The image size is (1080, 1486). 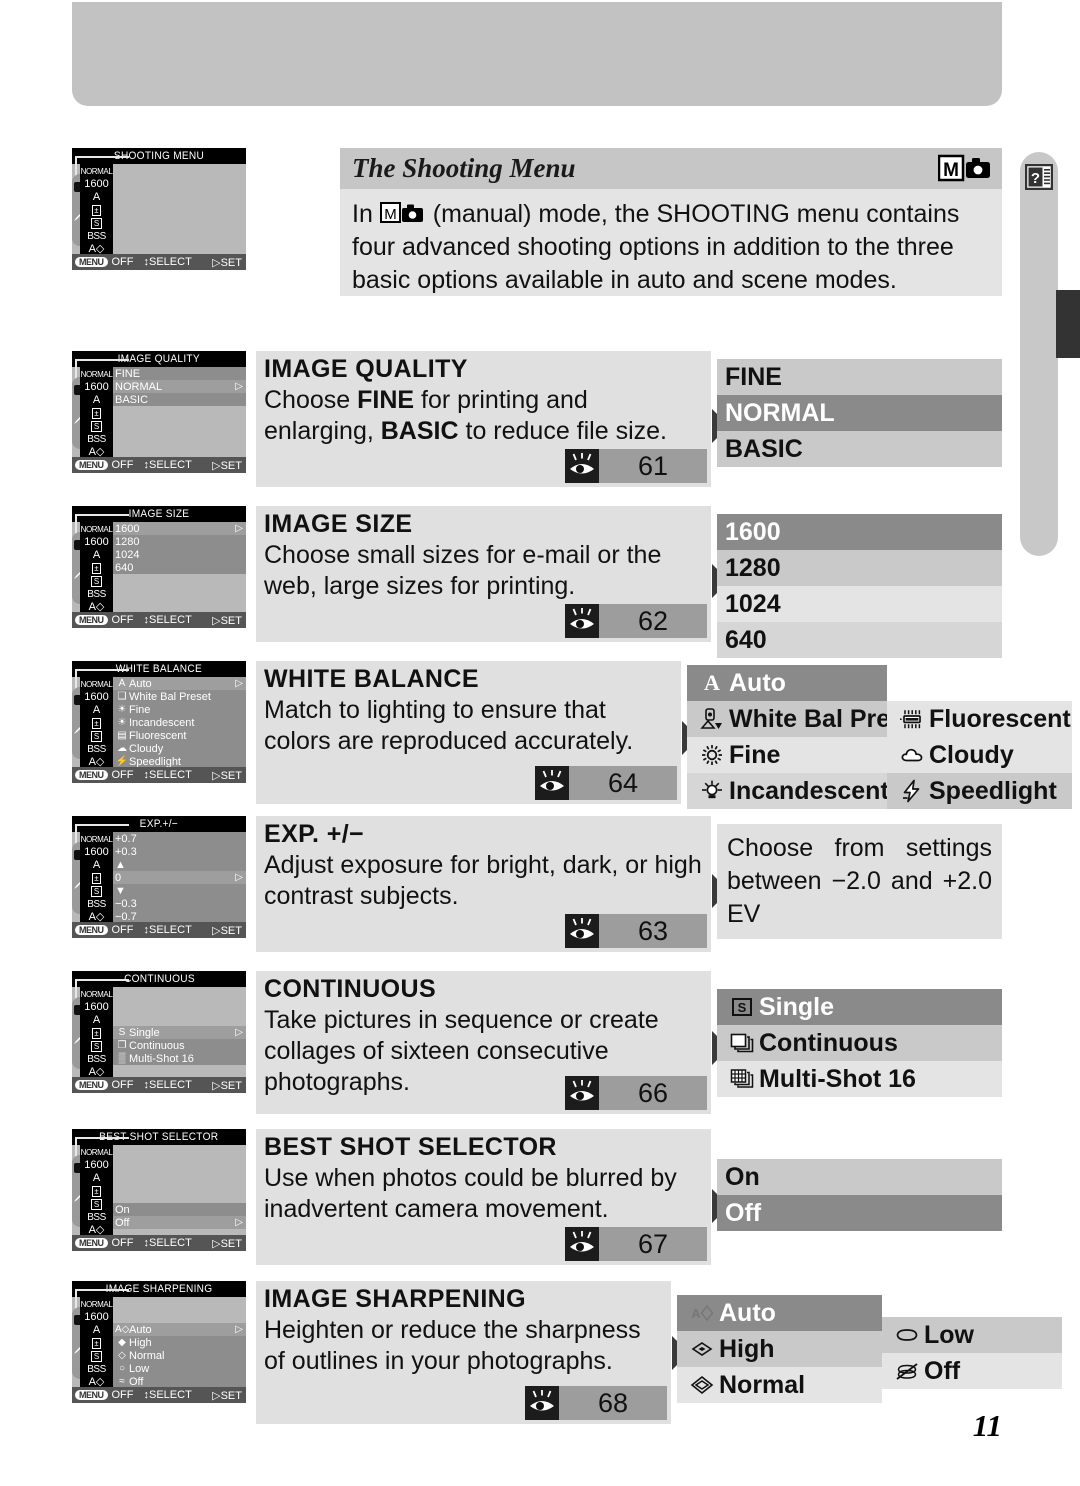 What do you see at coordinates (179, 877) in the screenshot?
I see `lcd-menu-item: 0 ▷` at bounding box center [179, 877].